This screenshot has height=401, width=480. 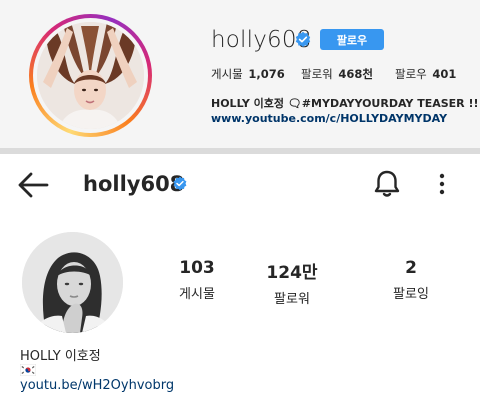 What do you see at coordinates (197, 268) in the screenshot?
I see `stat-value: 103` at bounding box center [197, 268].